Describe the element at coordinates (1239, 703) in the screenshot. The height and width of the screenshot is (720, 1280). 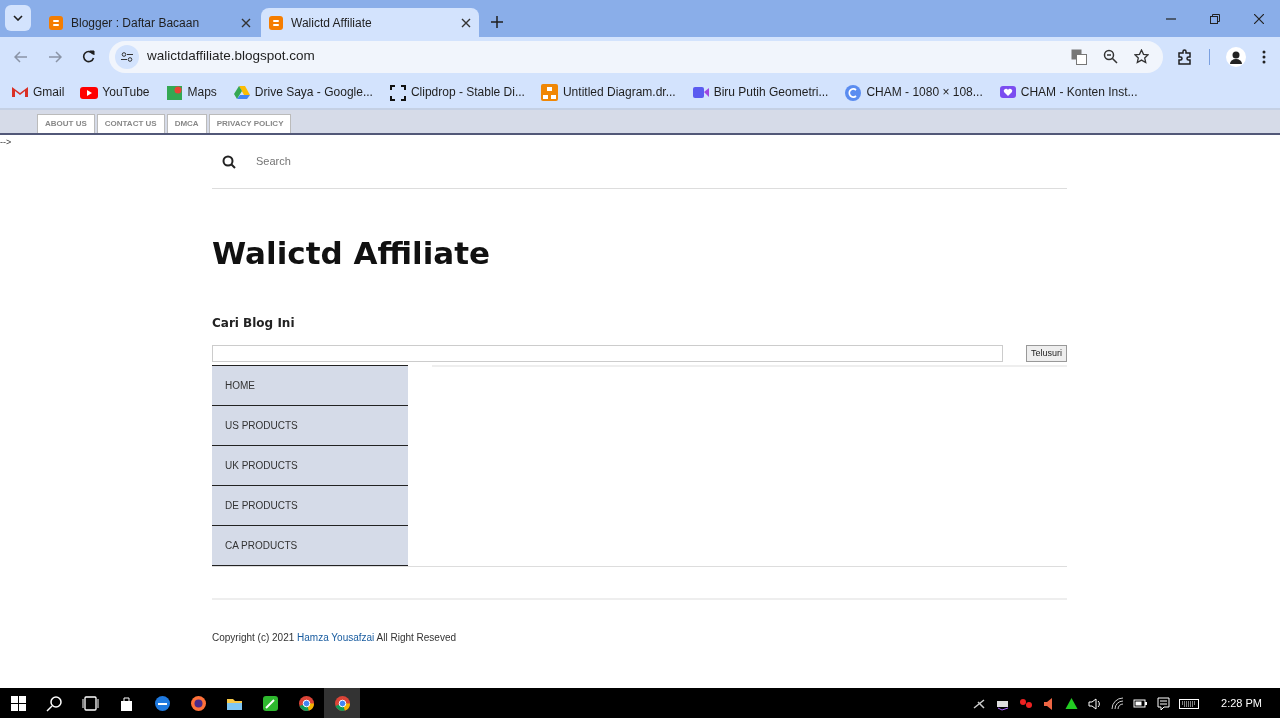
I see `clock: 2:28 PM` at that location.